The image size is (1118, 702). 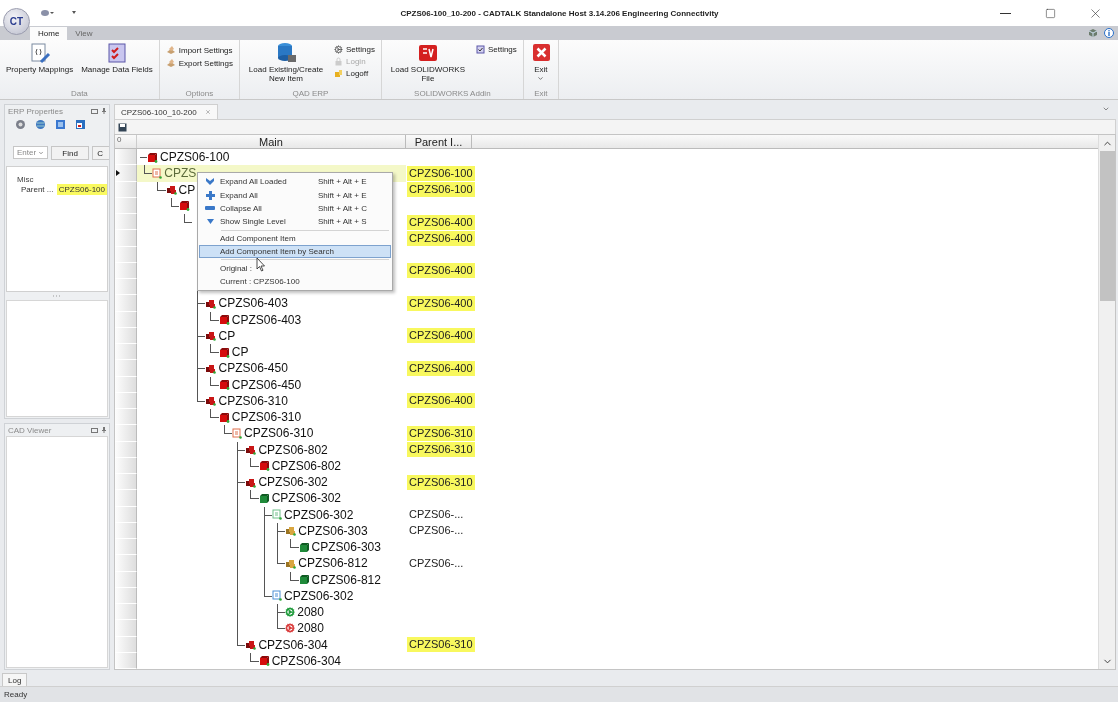 I want to click on ribbon-button: Import Settings, so click(x=199, y=50).